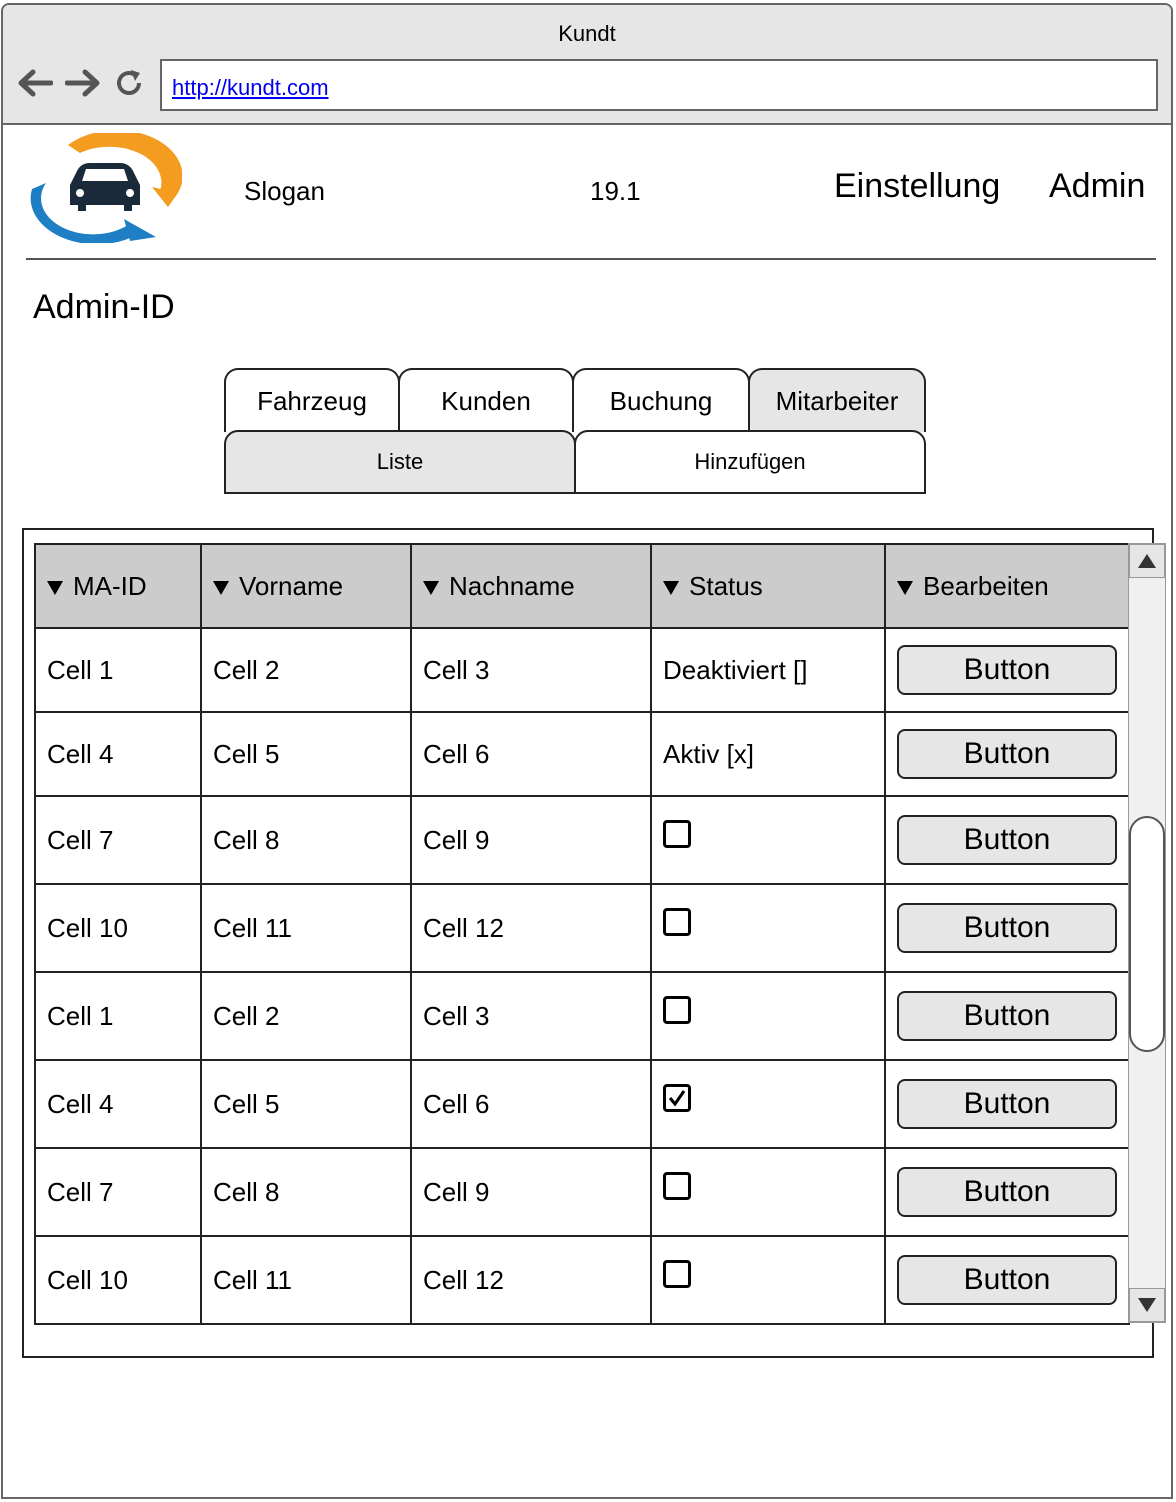 This screenshot has width=1176, height=1502. I want to click on subtab-hinzufuegen: Hinzufügen, so click(750, 462).